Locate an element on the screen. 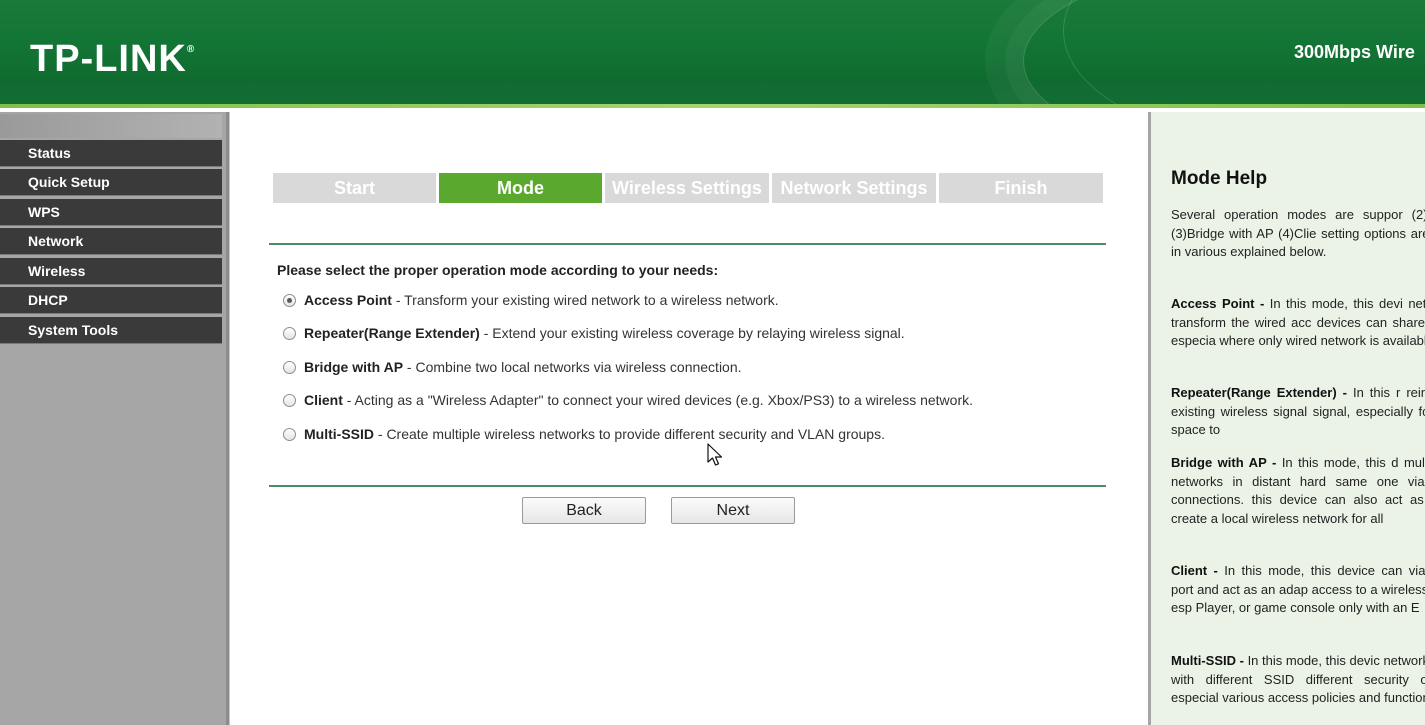  help-term: Access Point - is located at coordinates (1218, 303).